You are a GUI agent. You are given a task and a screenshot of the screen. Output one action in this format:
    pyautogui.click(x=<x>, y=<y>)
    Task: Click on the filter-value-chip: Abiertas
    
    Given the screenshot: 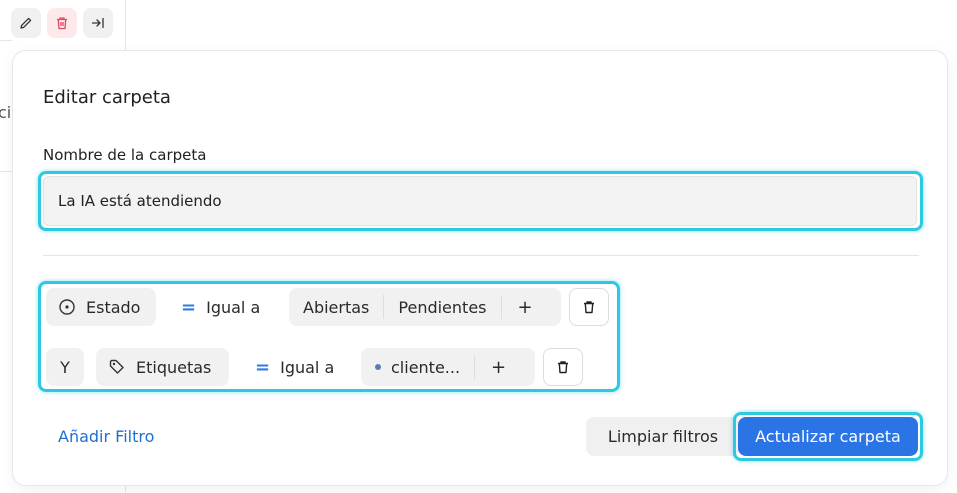 What is the action you would take?
    pyautogui.click(x=336, y=307)
    